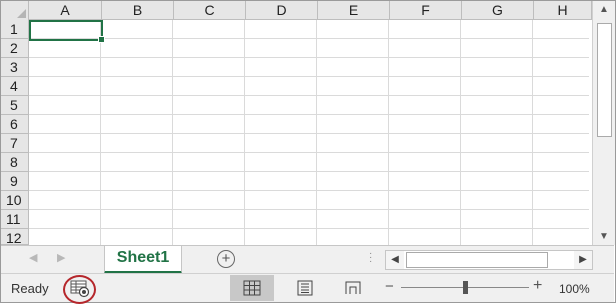 Image resolution: width=616 pixels, height=304 pixels. Describe the element at coordinates (101, 39) in the screenshot. I see `fill-handle` at that location.